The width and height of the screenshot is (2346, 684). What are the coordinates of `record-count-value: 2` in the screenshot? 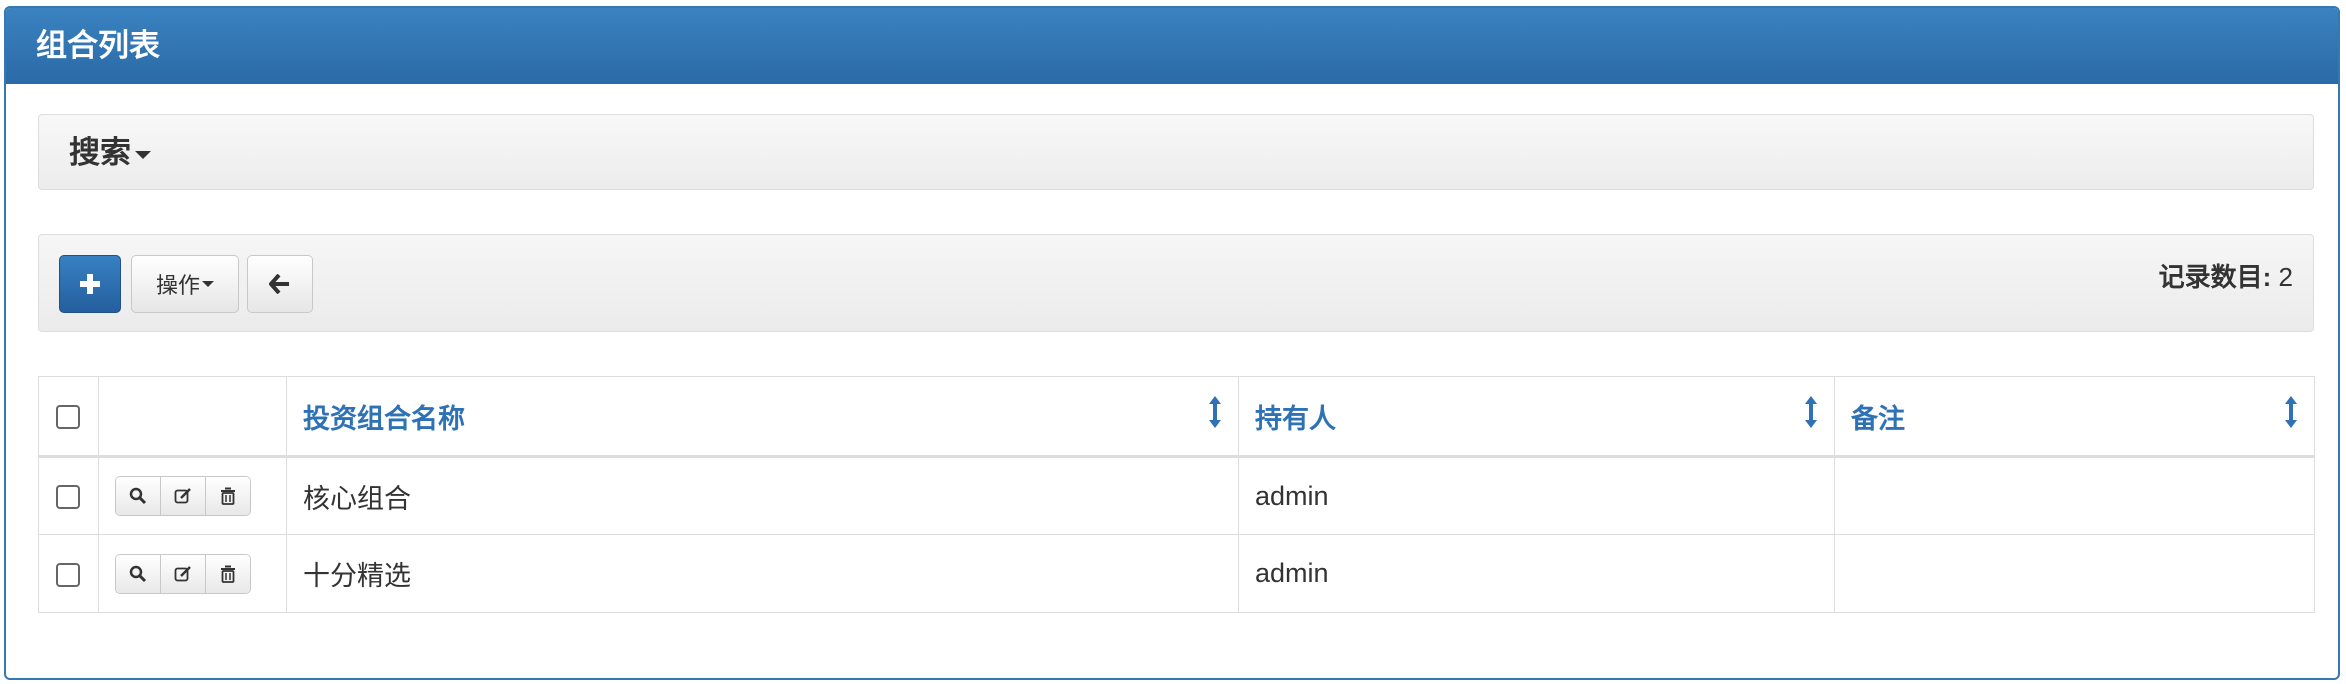 It's located at (2285, 277).